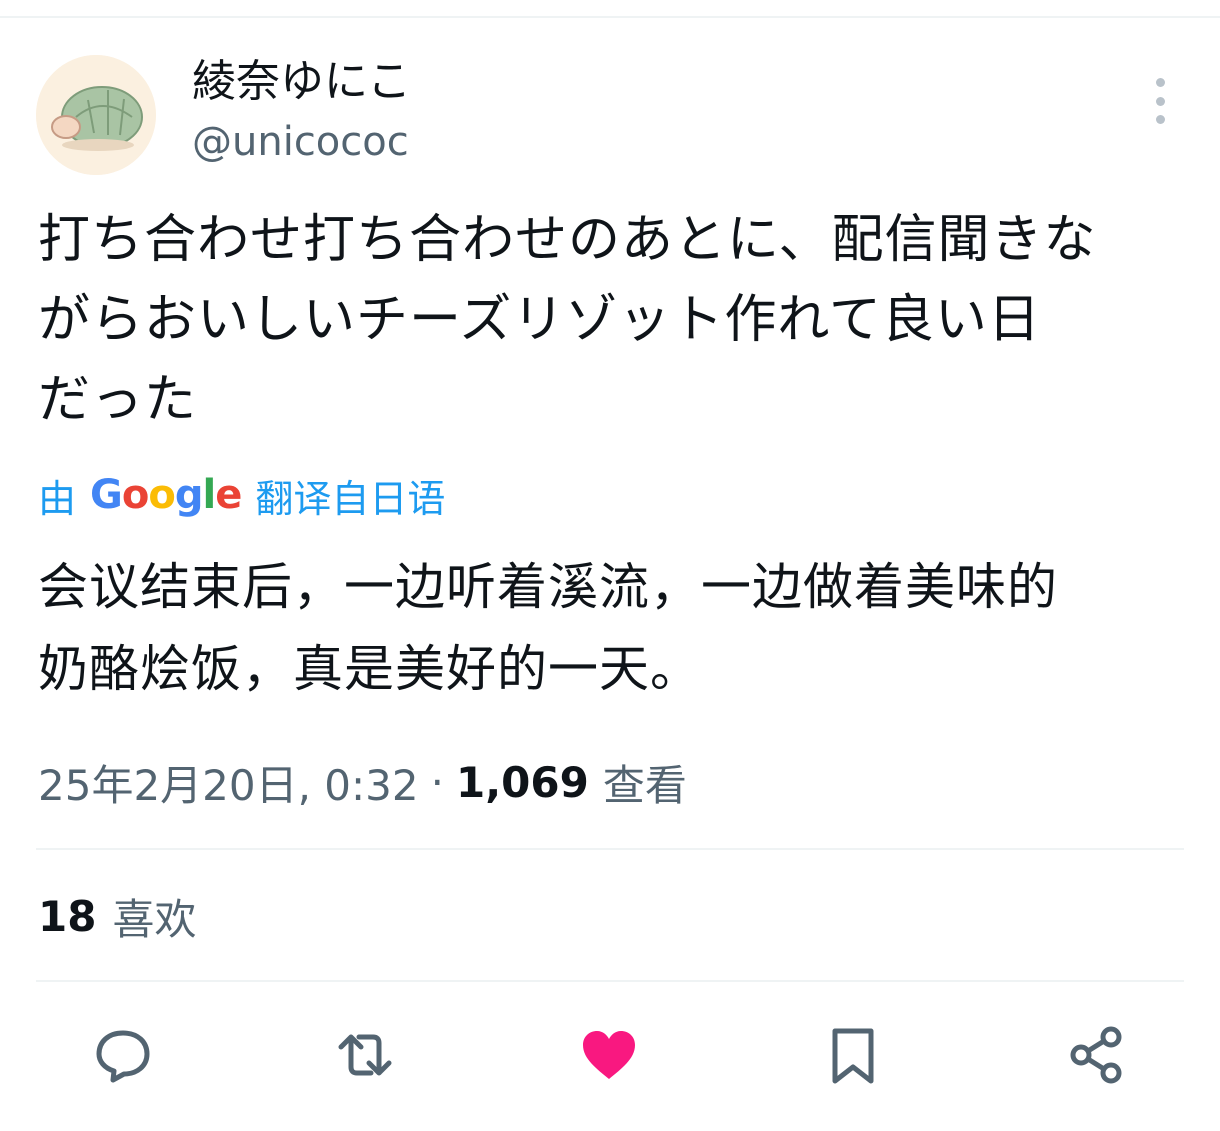 The height and width of the screenshot is (1131, 1220). What do you see at coordinates (610, 981) in the screenshot?
I see `stats-divider` at bounding box center [610, 981].